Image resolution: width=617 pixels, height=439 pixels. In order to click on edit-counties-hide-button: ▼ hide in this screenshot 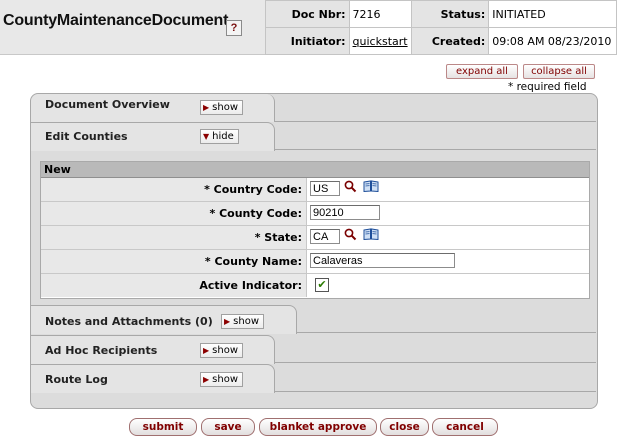, I will do `click(219, 136)`.